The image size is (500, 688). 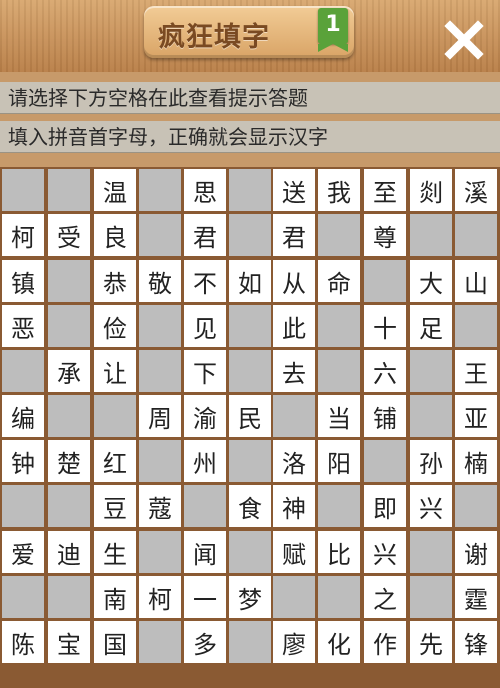 I want to click on grid-cell-filled: 不, so click(x=205, y=281).